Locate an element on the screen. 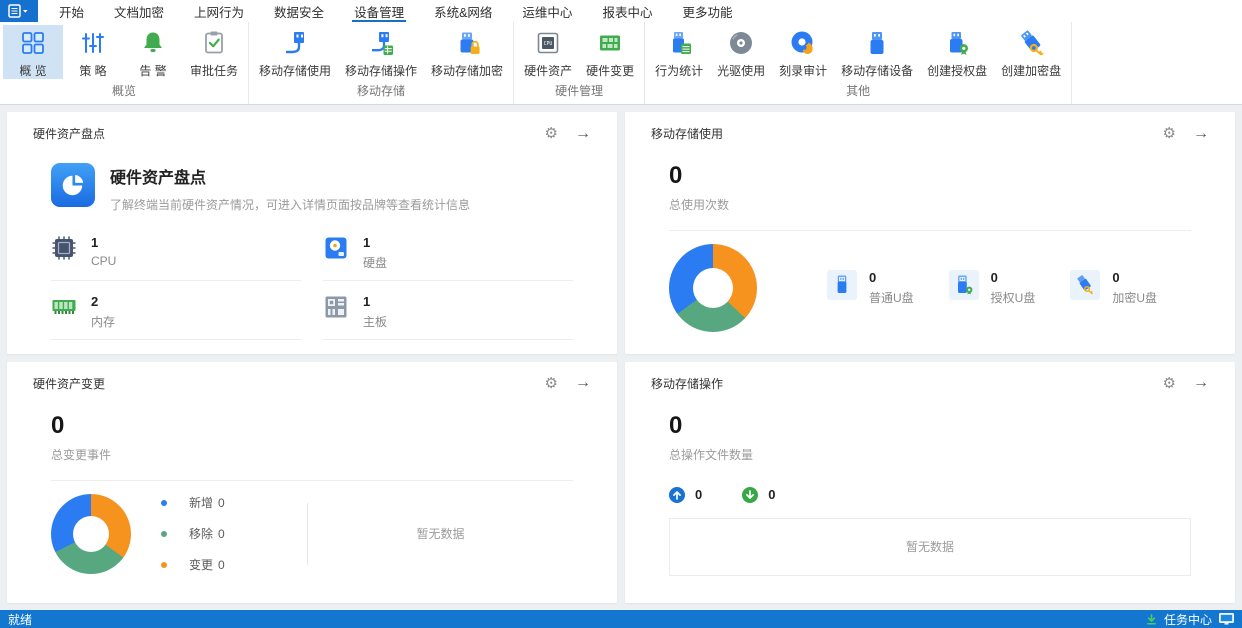  ribbon-item-policy: 策 略 is located at coordinates (93, 52).